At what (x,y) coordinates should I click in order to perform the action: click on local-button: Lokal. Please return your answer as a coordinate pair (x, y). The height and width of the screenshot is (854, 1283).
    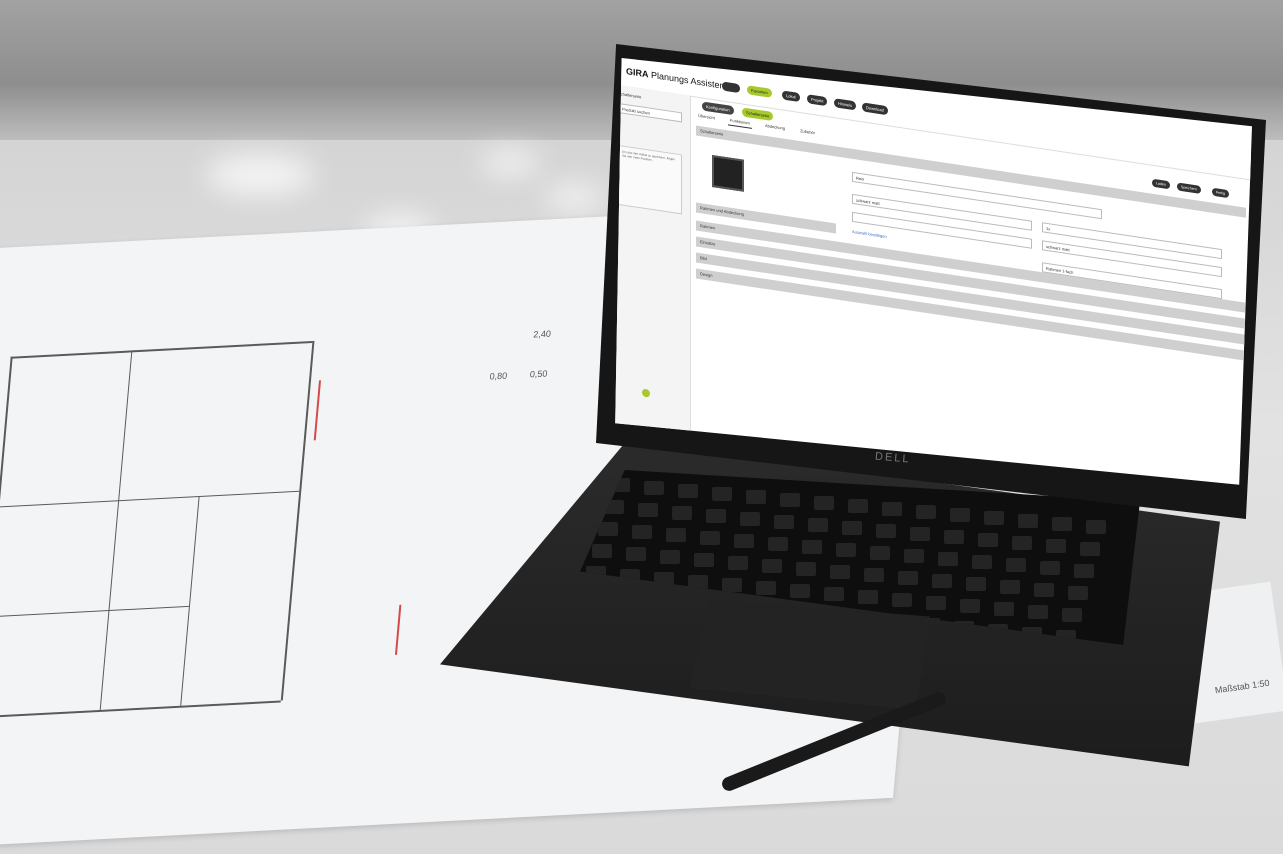
    Looking at the image, I should click on (791, 96).